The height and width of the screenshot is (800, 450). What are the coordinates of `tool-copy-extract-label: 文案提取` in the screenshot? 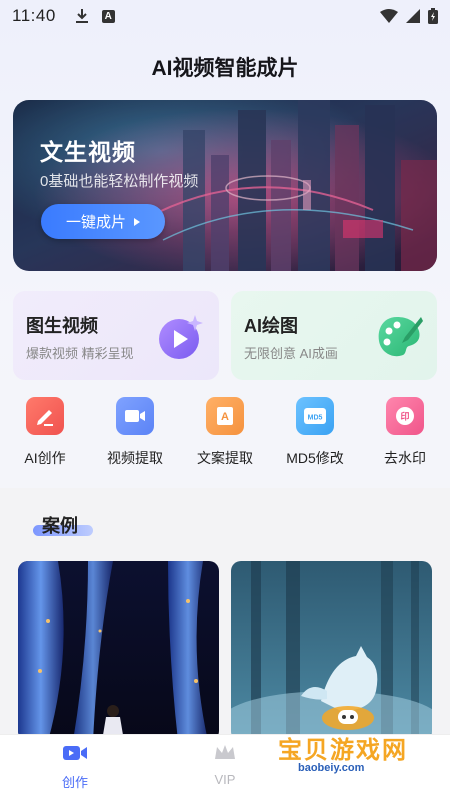 It's located at (225, 458).